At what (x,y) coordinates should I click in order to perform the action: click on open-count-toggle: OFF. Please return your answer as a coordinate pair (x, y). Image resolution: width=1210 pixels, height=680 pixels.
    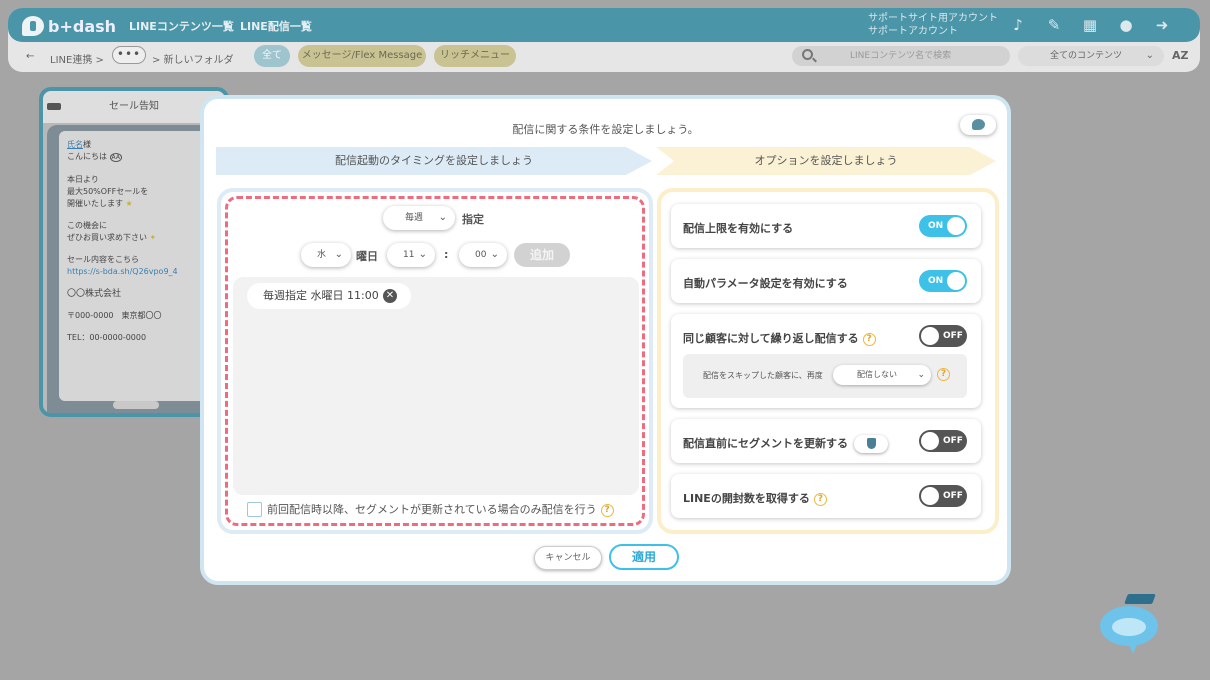
    Looking at the image, I should click on (943, 496).